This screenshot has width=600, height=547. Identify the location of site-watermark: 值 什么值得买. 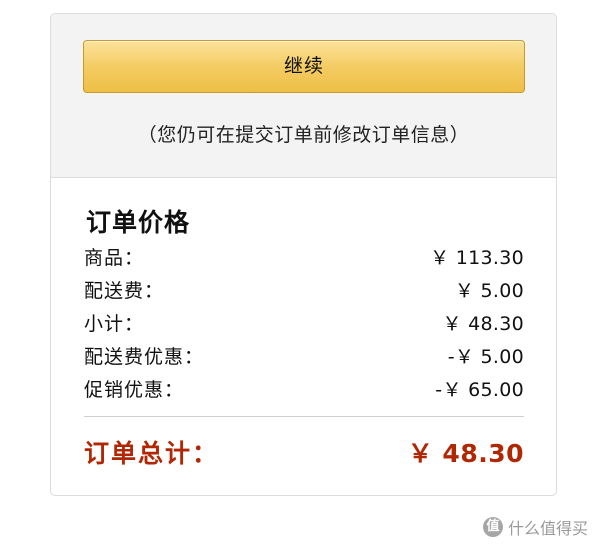
(535, 527).